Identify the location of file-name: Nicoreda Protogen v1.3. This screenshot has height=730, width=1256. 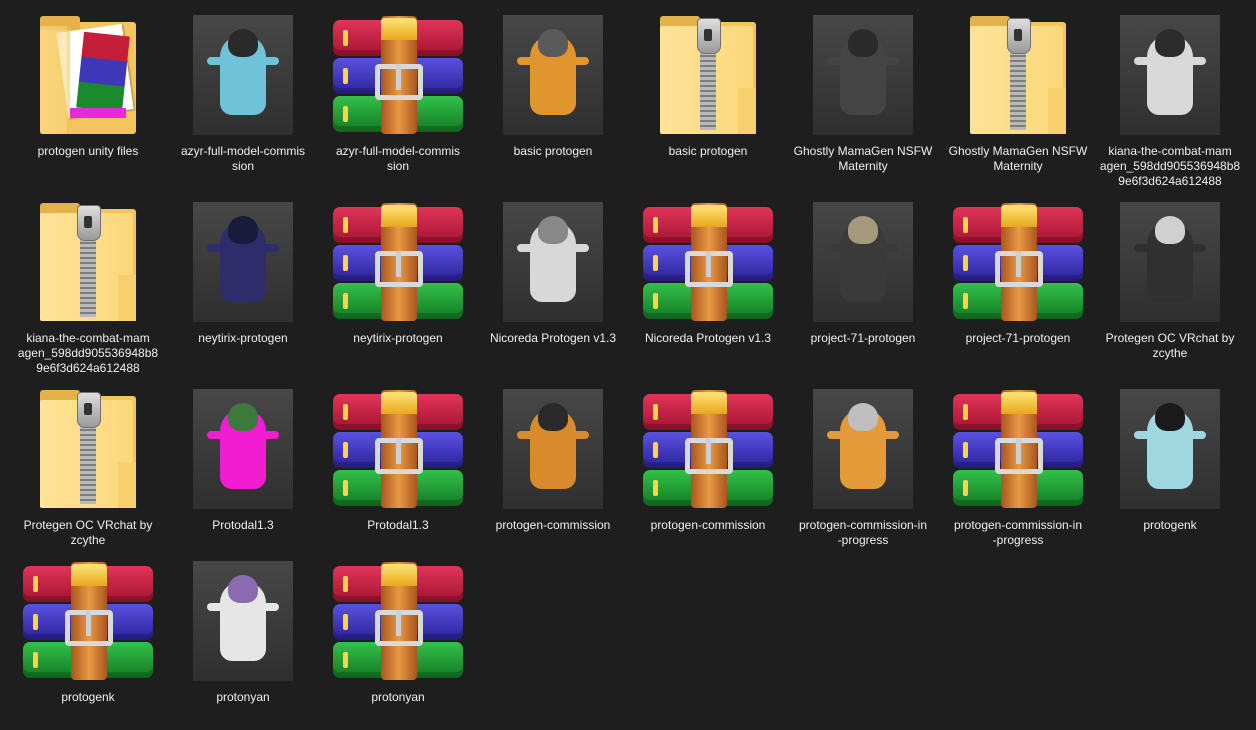
(708, 338).